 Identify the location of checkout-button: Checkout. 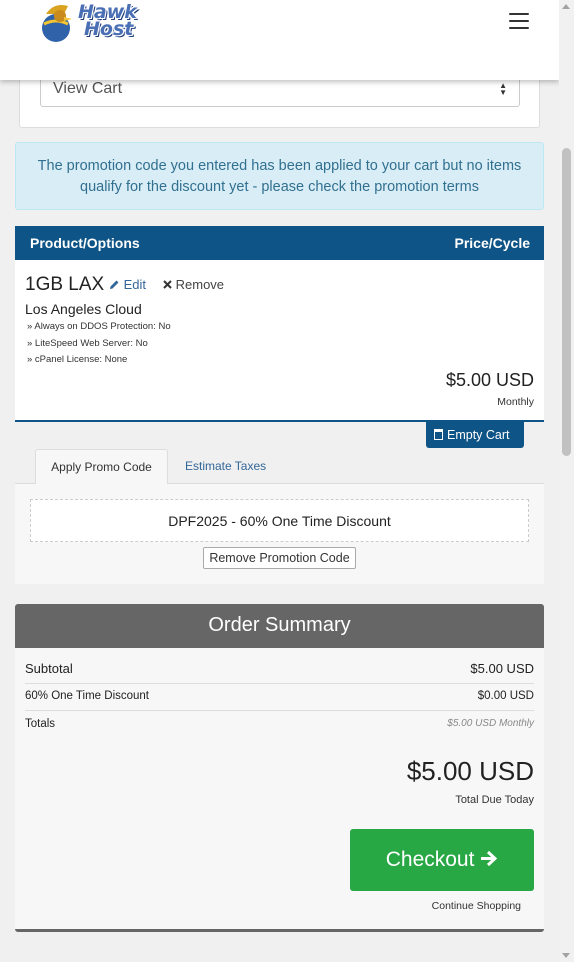
(442, 860).